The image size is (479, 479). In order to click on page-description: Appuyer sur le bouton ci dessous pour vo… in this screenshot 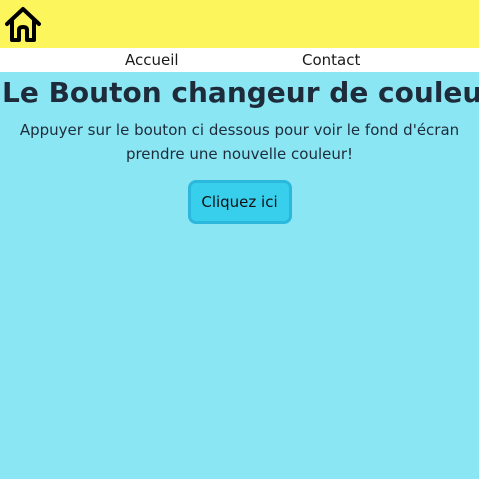, I will do `click(239, 142)`.